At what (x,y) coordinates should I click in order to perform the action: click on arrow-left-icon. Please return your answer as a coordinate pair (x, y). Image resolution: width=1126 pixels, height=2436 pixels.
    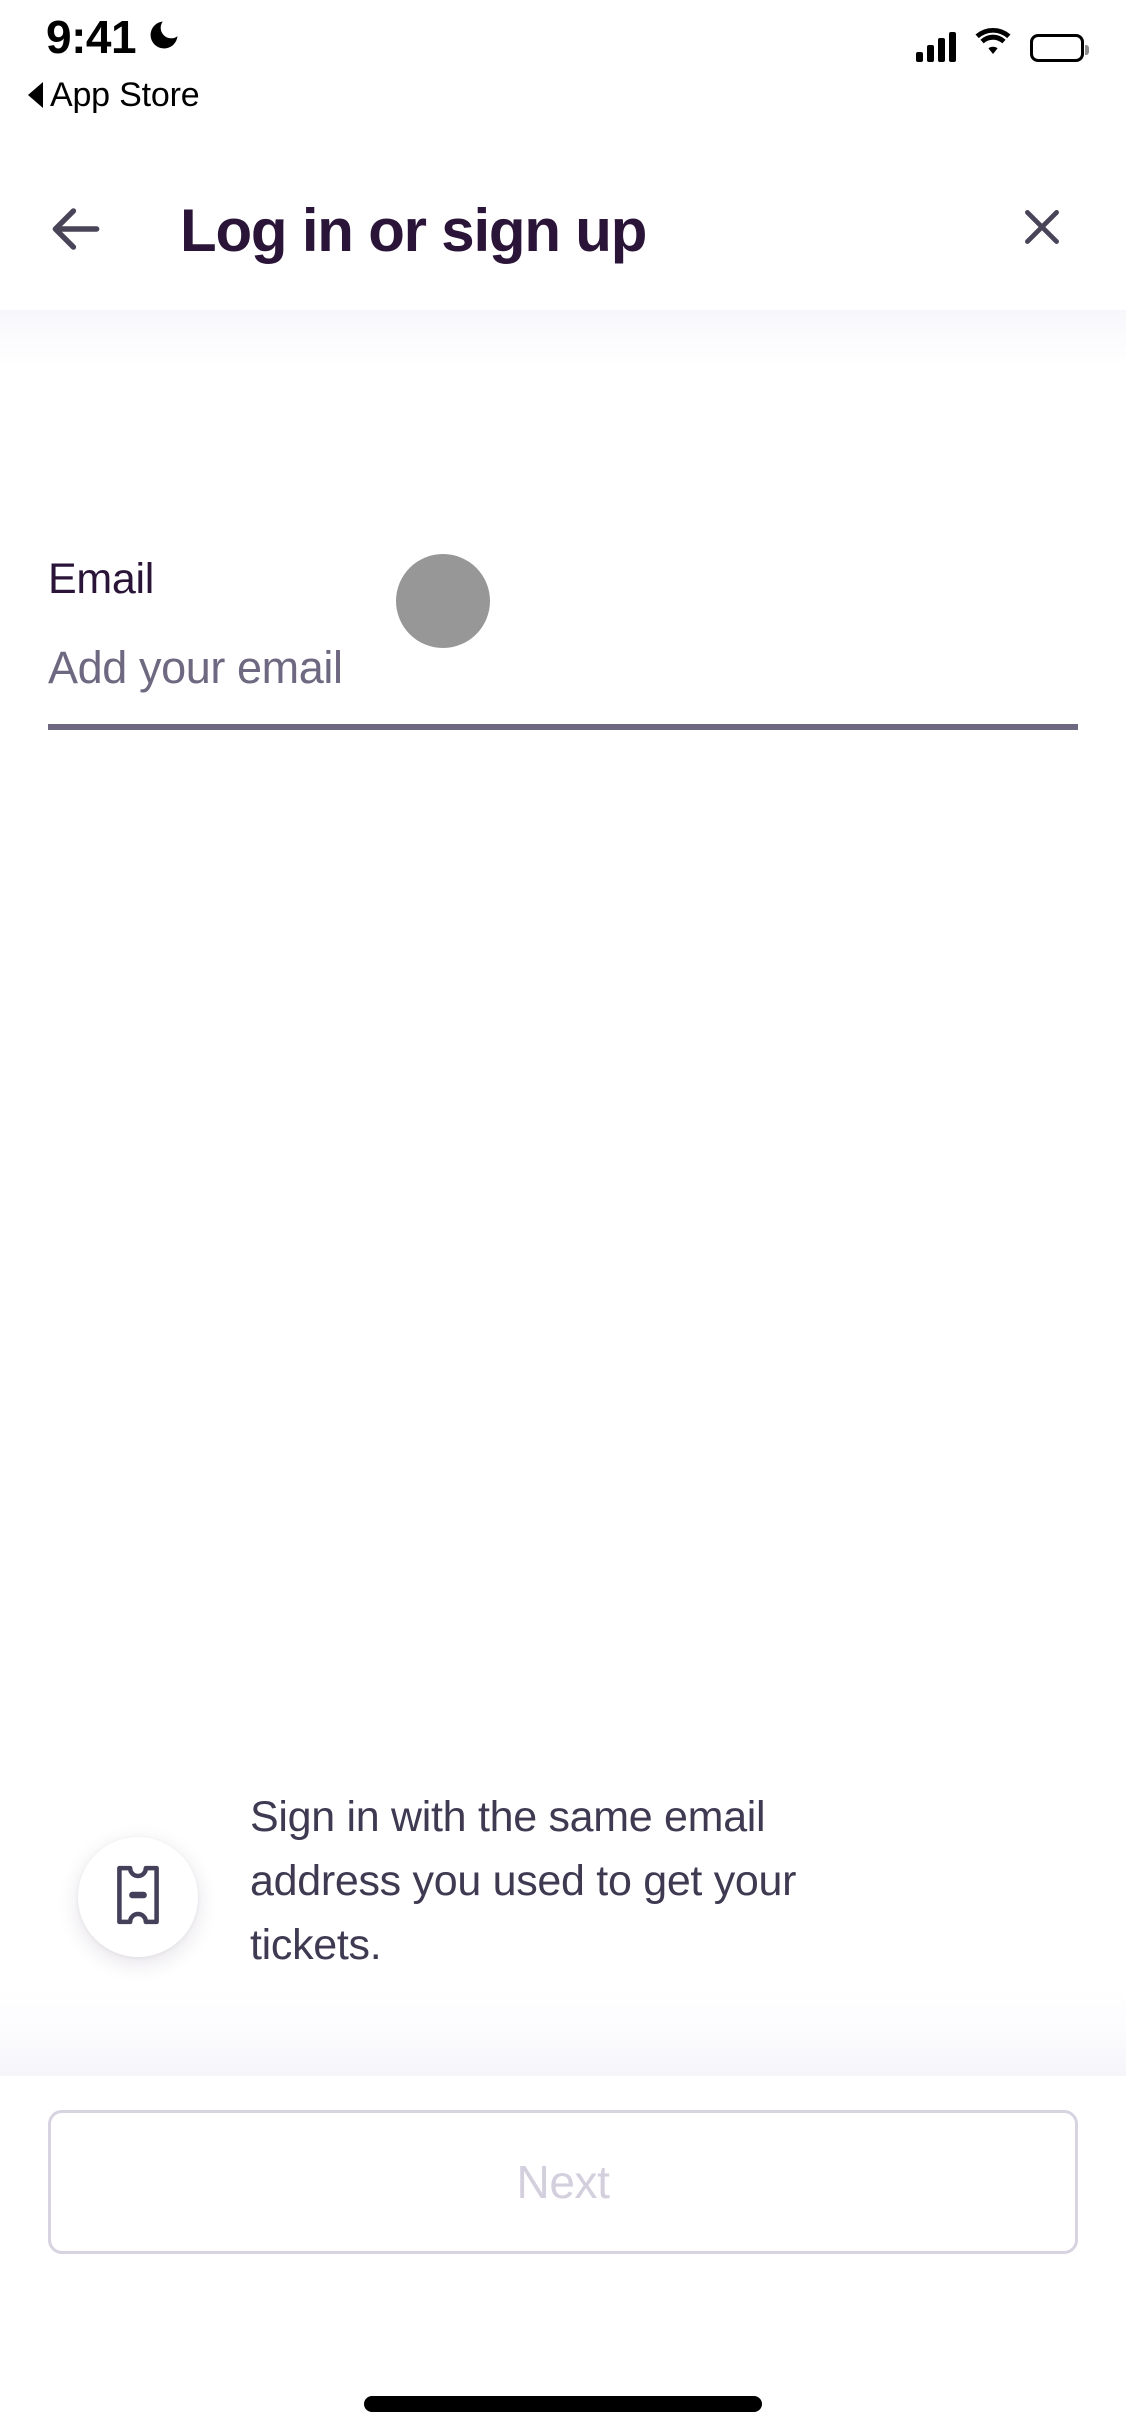
    Looking at the image, I should click on (76, 231).